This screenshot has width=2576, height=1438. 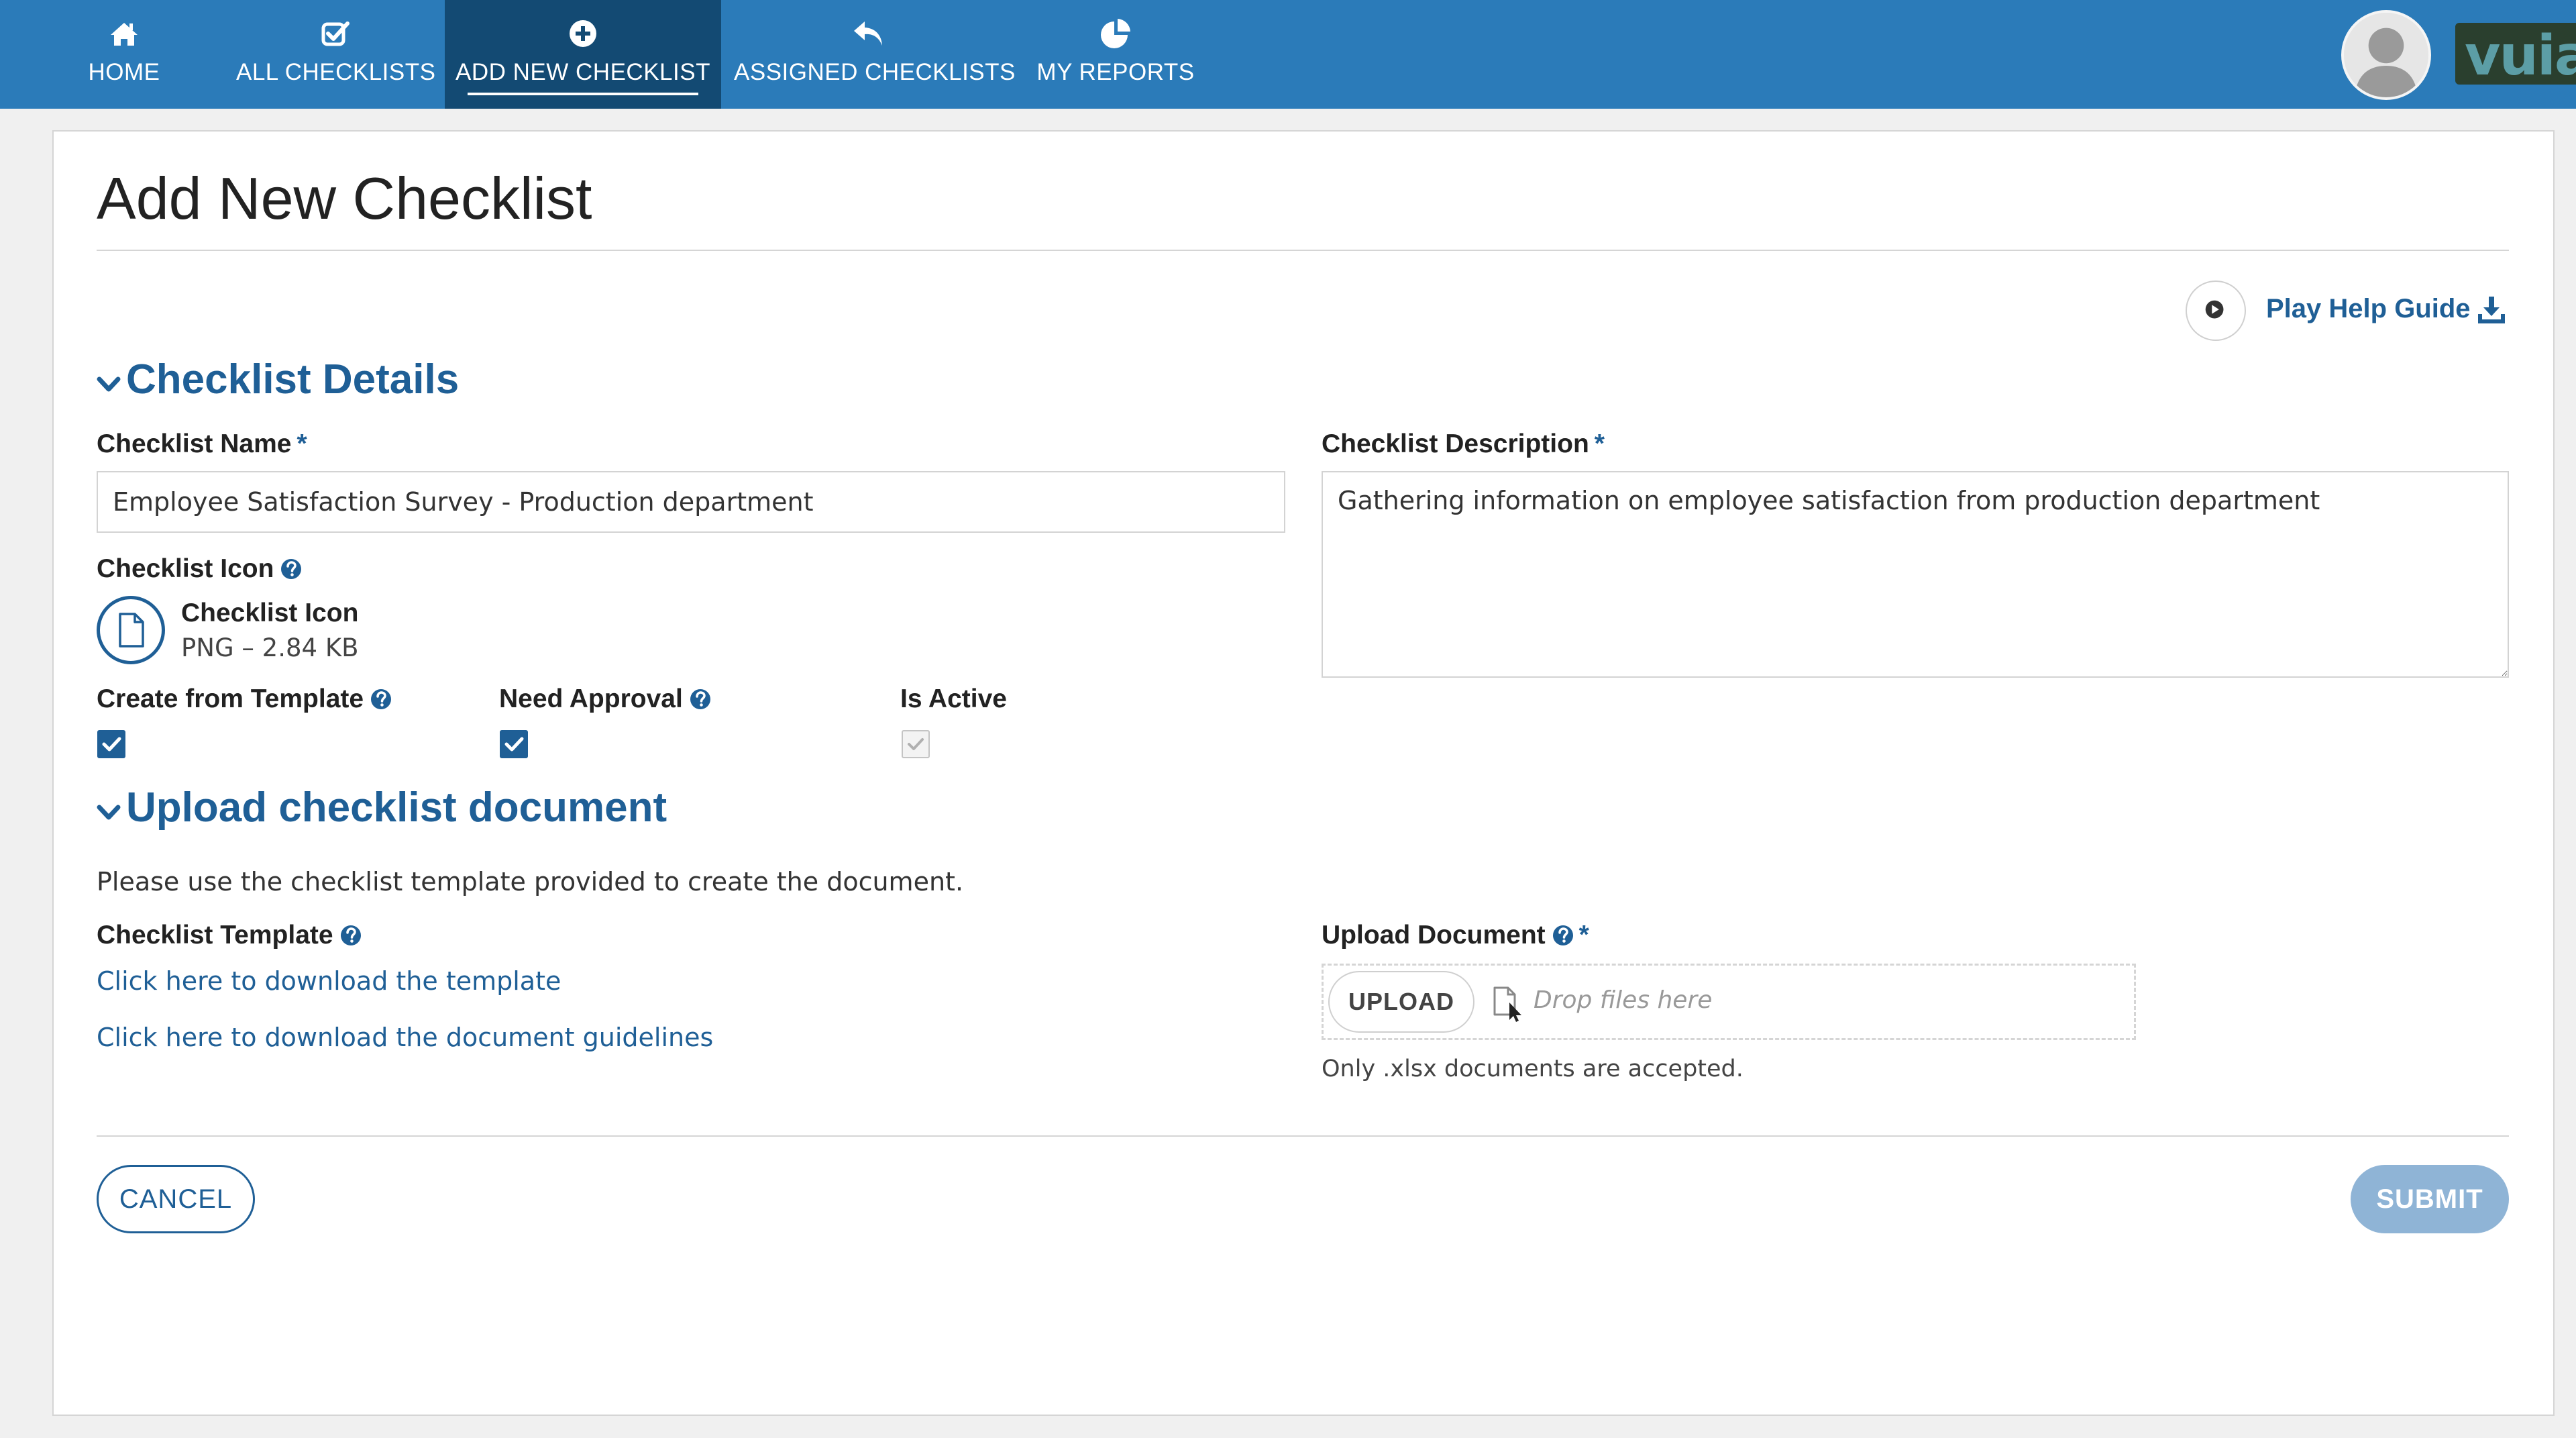 What do you see at coordinates (293, 380) in the screenshot?
I see `checklist-details-title: Checklist Details` at bounding box center [293, 380].